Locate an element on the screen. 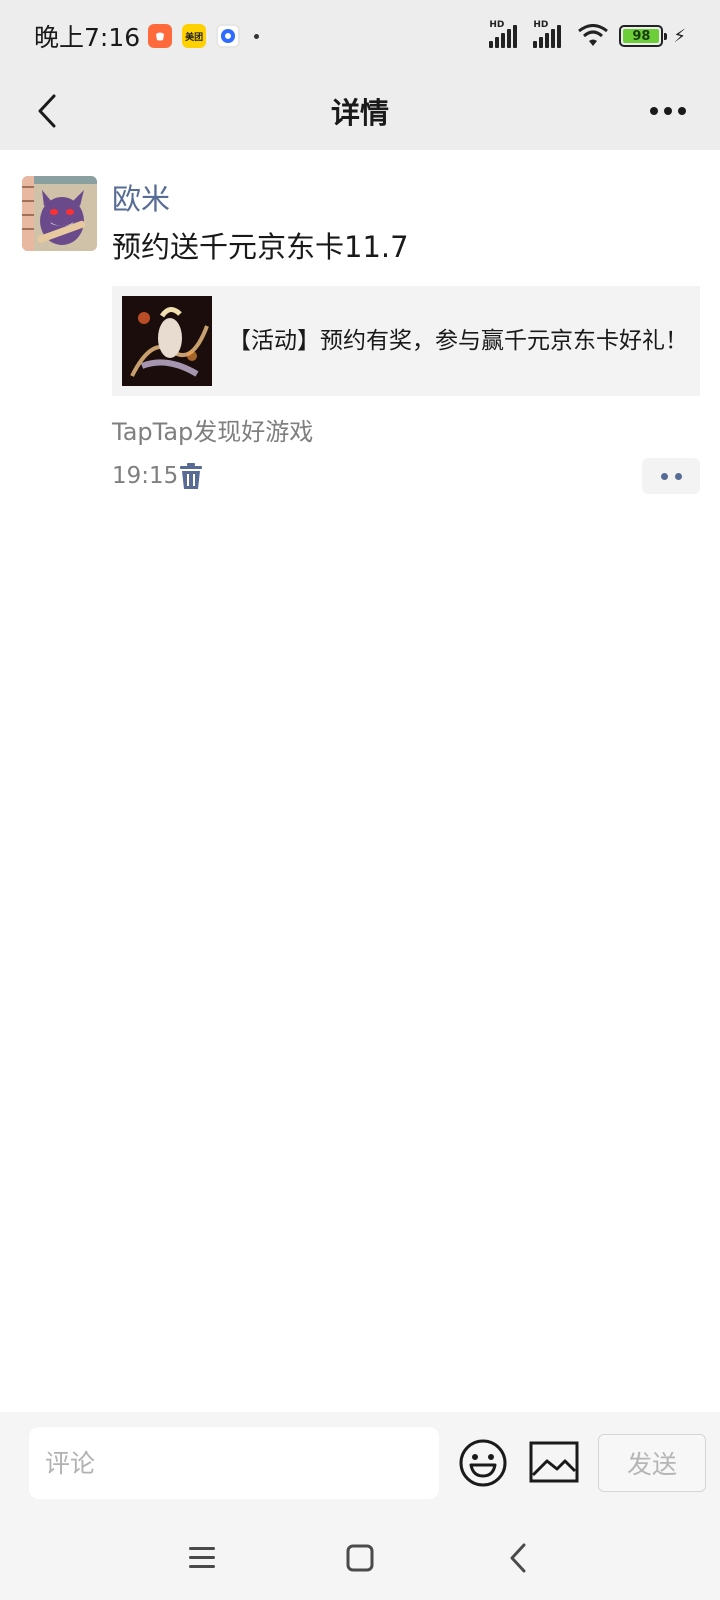  emoji-icon is located at coordinates (483, 1463).